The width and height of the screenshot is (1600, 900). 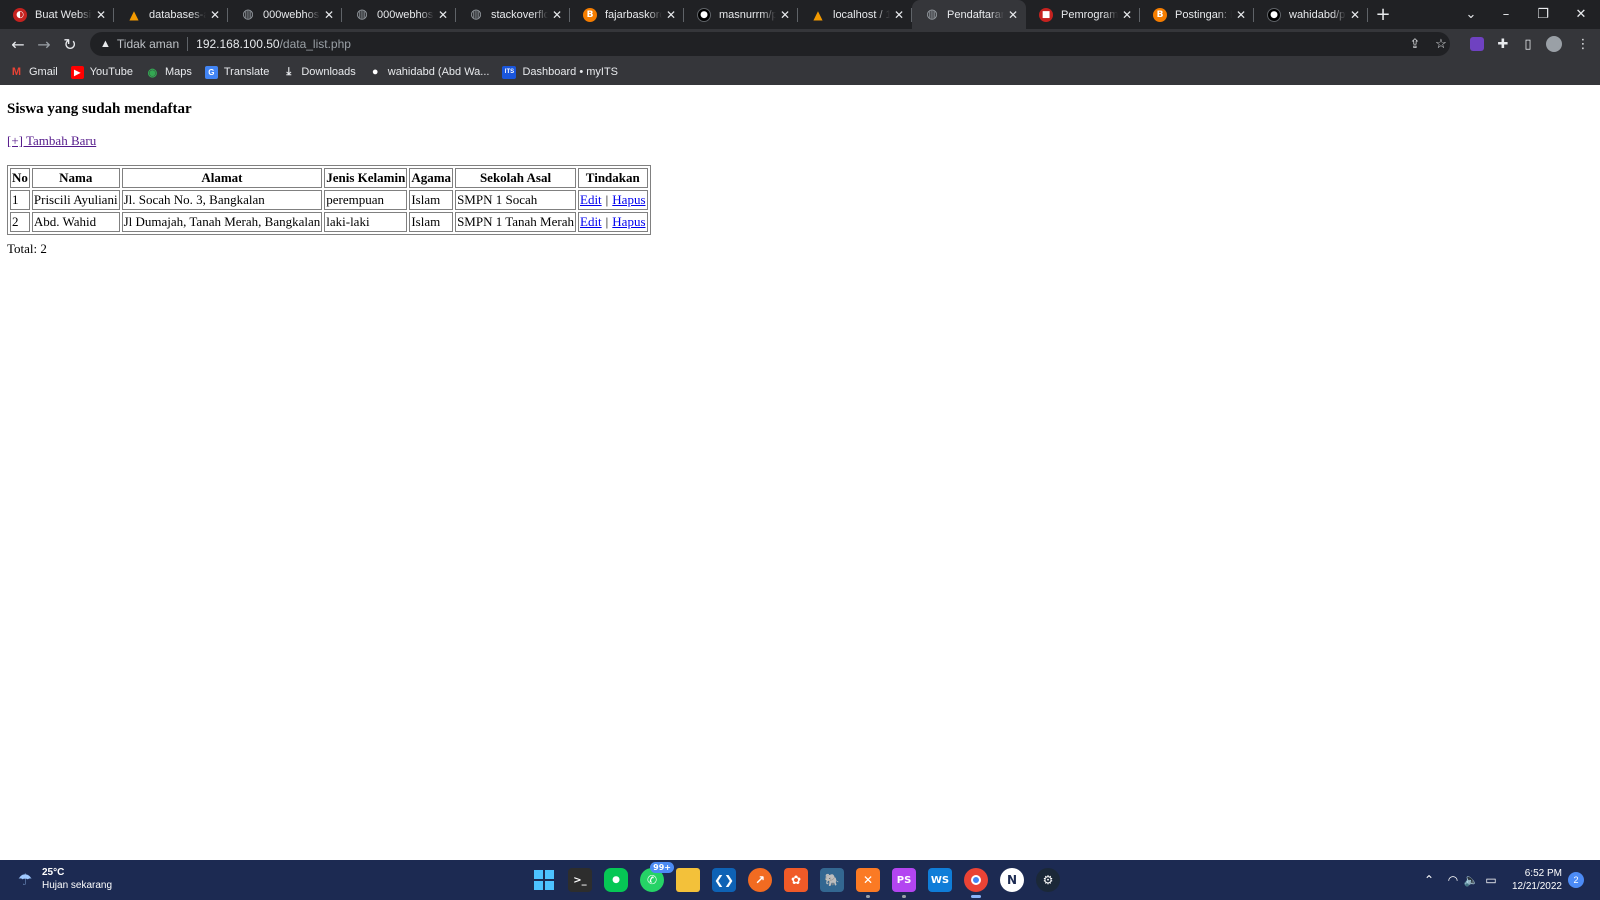 What do you see at coordinates (760, 880) in the screenshot?
I see `postman-app-icon: ↗` at bounding box center [760, 880].